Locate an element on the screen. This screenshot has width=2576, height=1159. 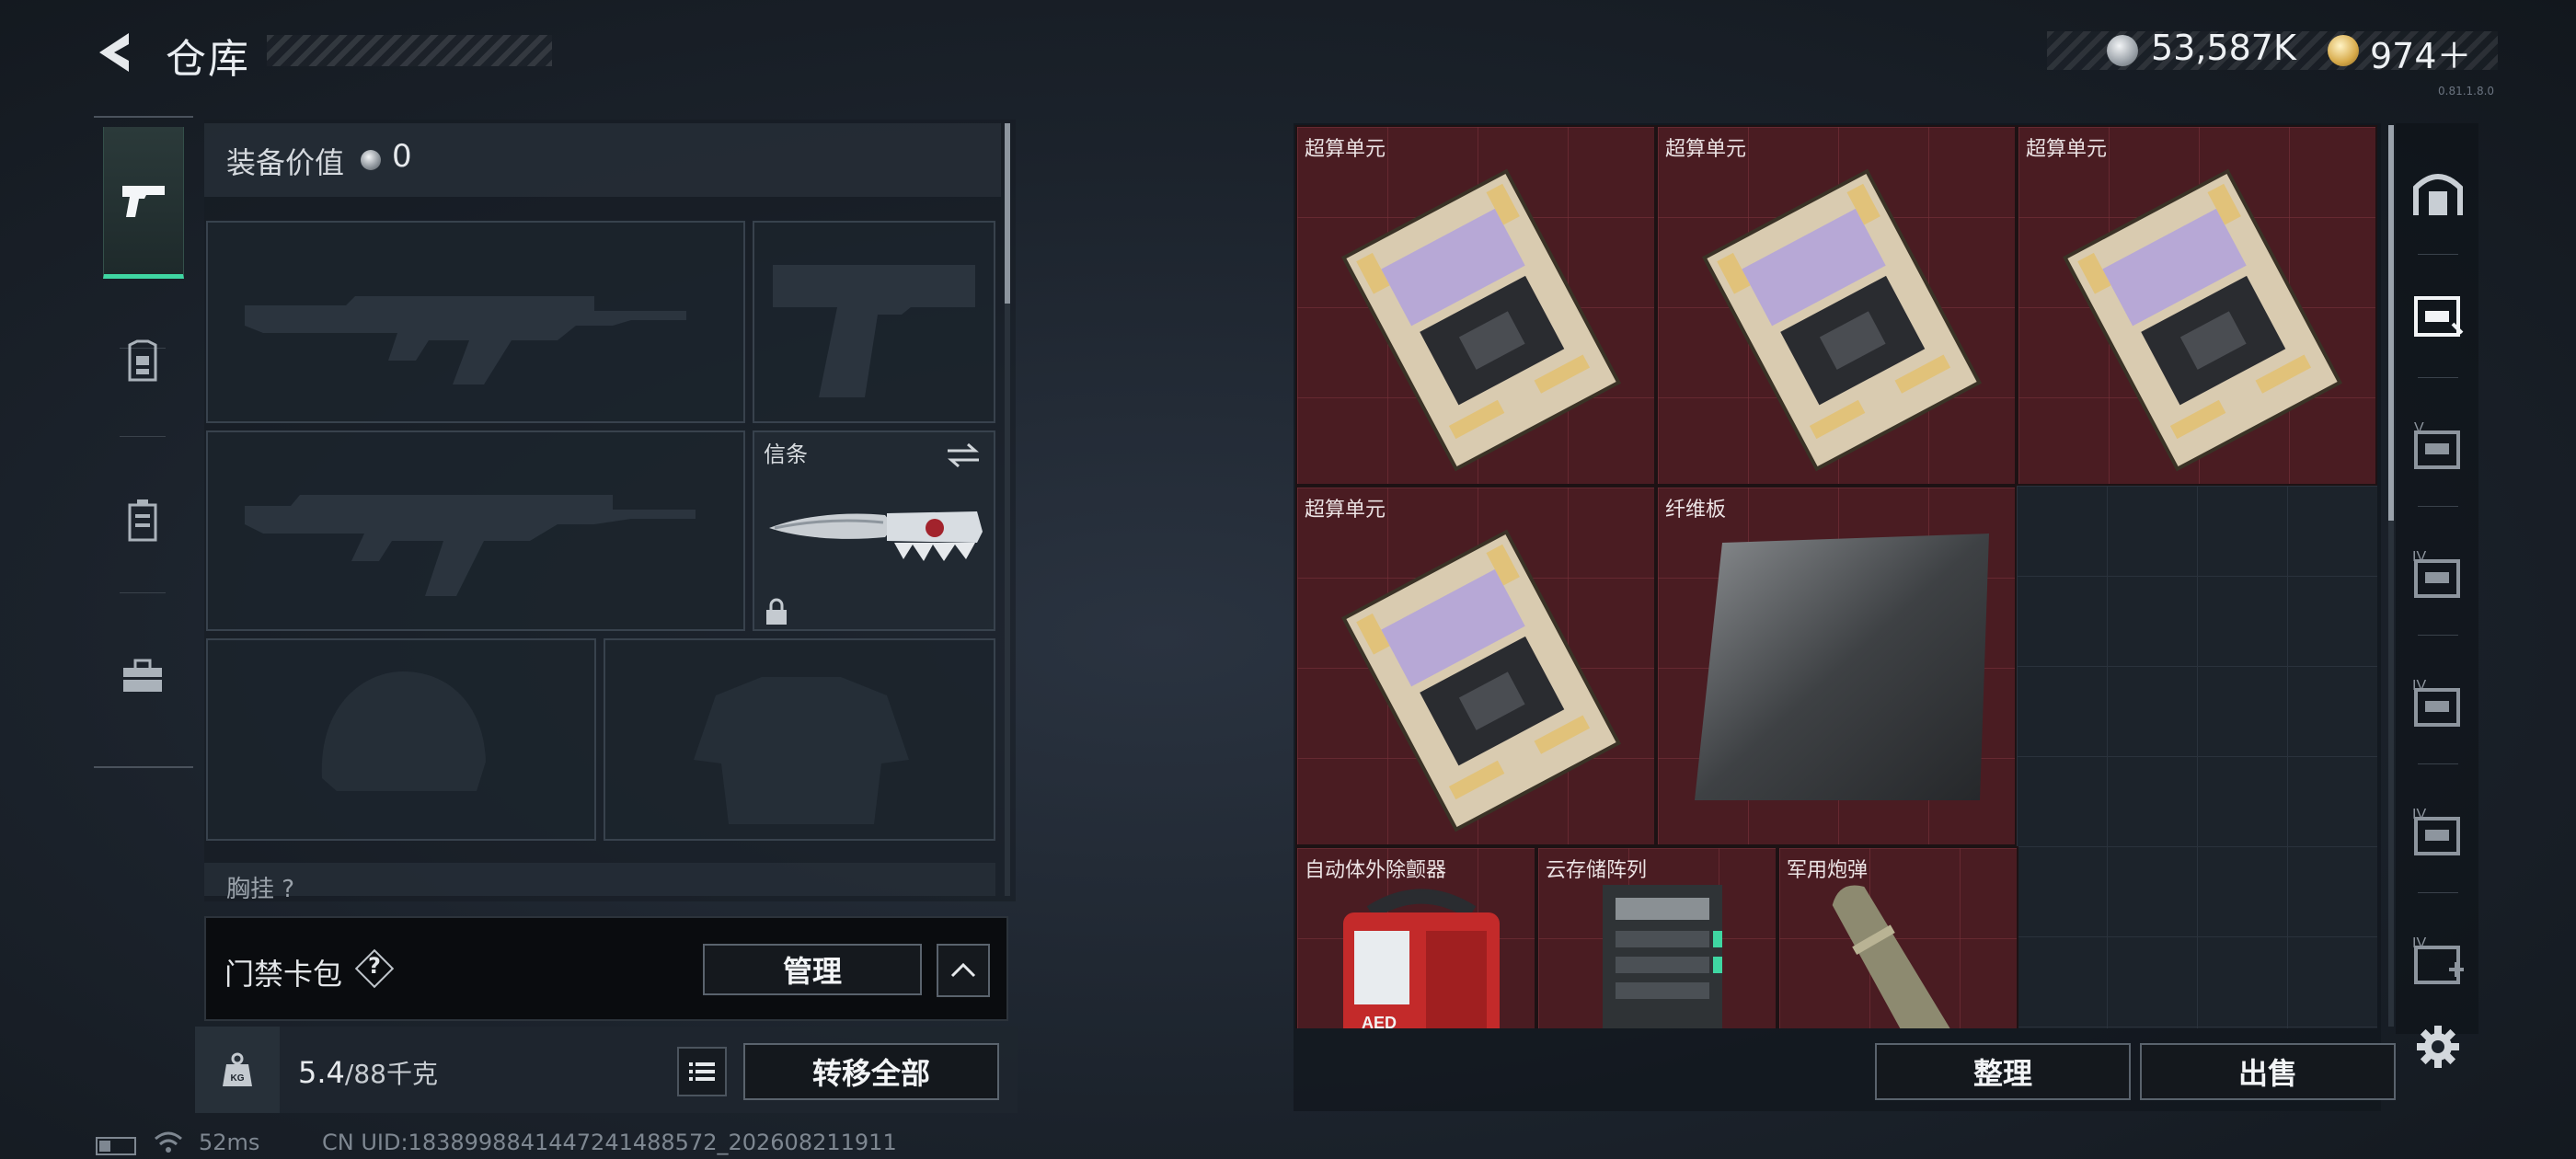
storage-tab-4: IV is located at coordinates (2438, 703).